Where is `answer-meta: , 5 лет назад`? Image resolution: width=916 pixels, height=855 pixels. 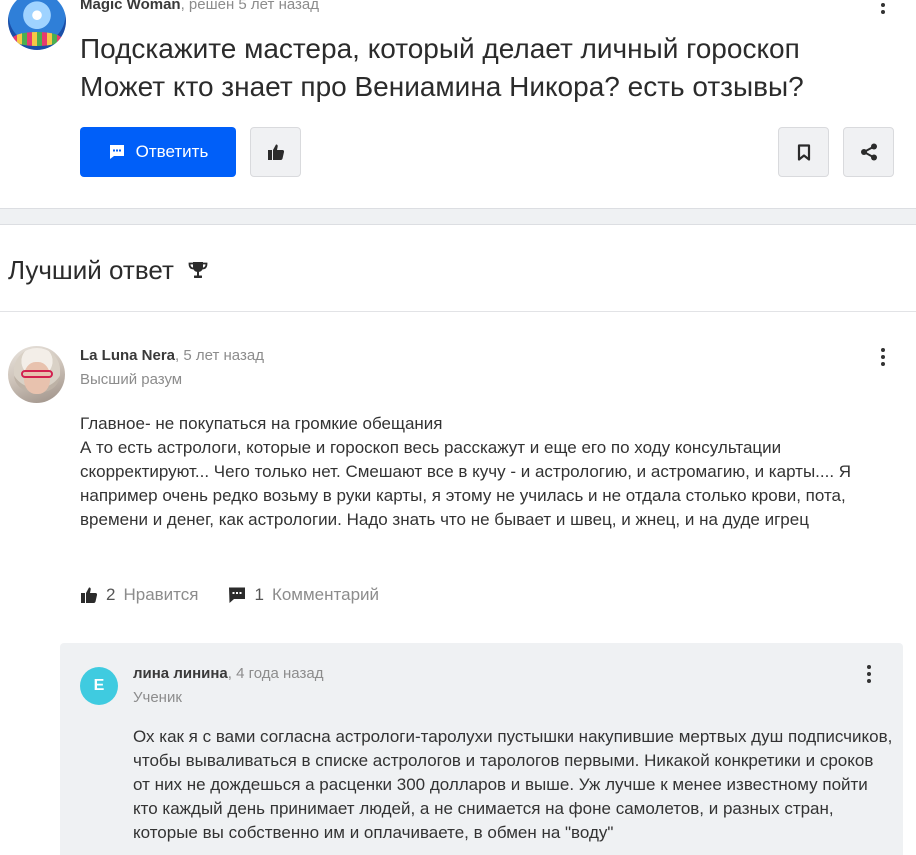
answer-meta: , 5 лет назад is located at coordinates (219, 355).